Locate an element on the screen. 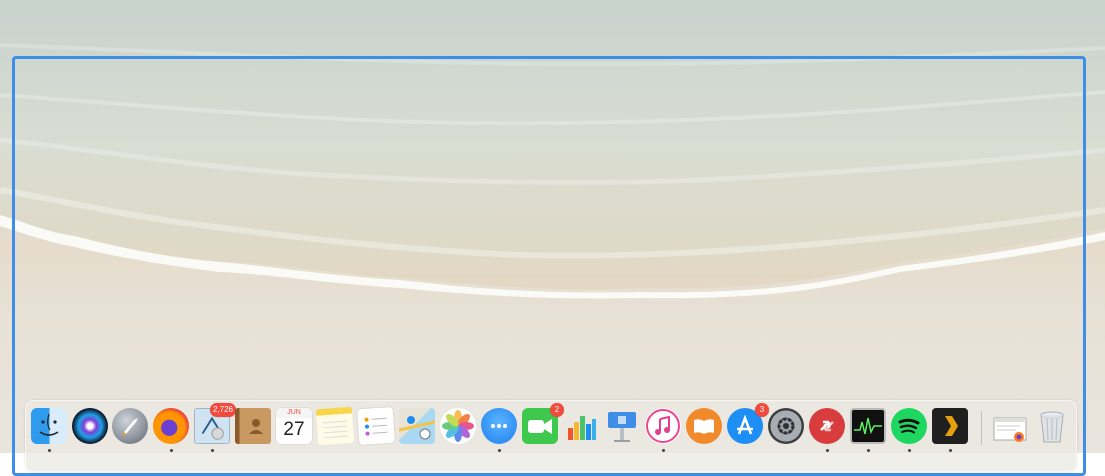  finder-icon is located at coordinates (49, 426).